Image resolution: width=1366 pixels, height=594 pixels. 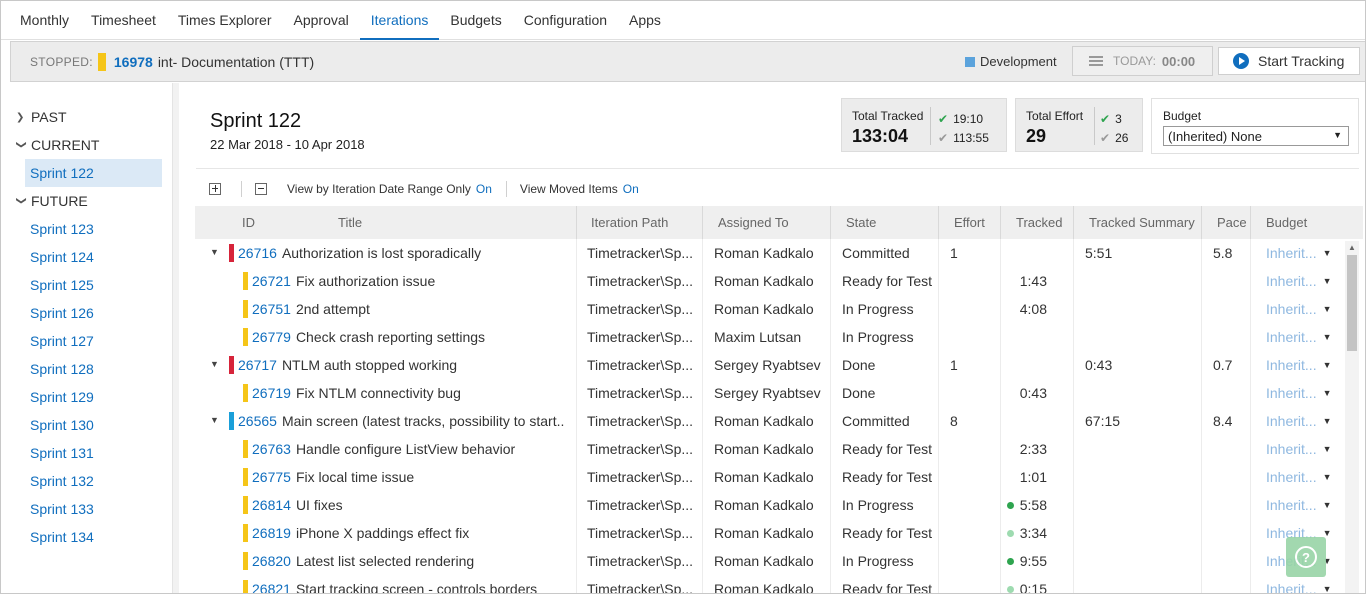 I want to click on tab-configuration: Configuration, so click(x=565, y=20).